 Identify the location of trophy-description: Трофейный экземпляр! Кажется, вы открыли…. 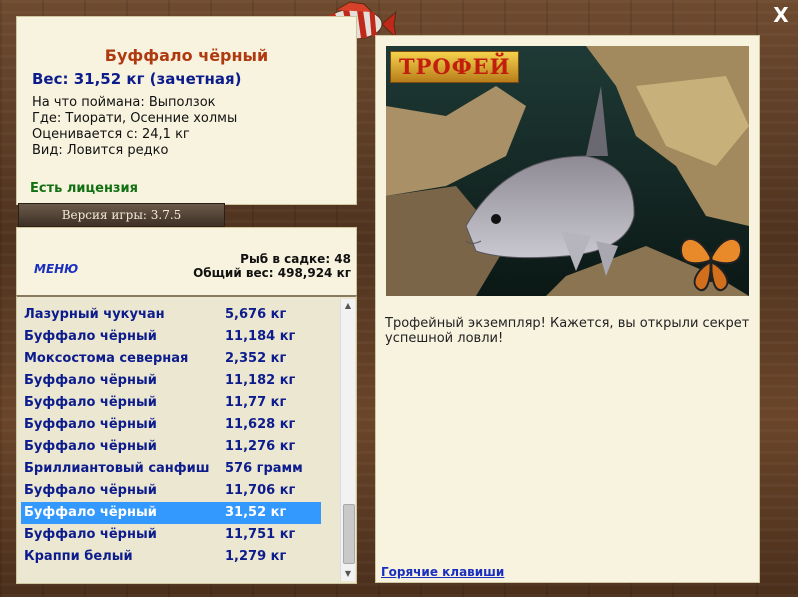
(567, 331).